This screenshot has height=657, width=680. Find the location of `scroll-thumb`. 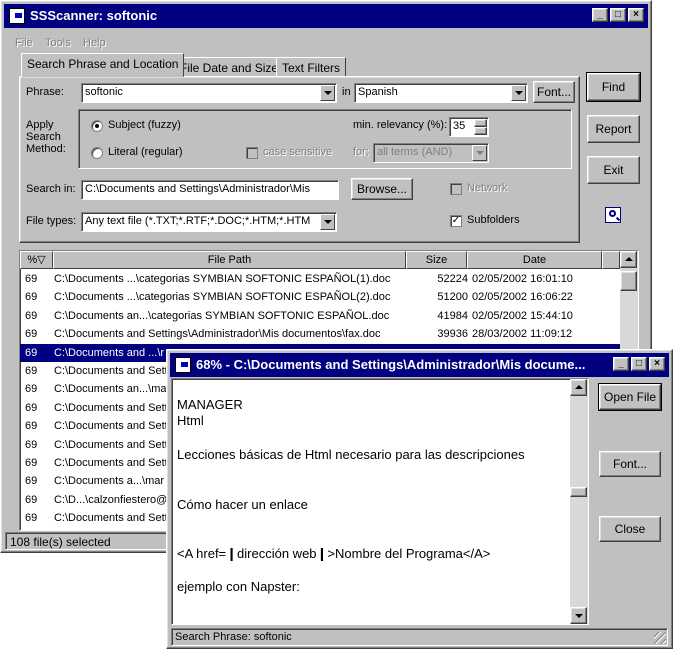

scroll-thumb is located at coordinates (628, 281).